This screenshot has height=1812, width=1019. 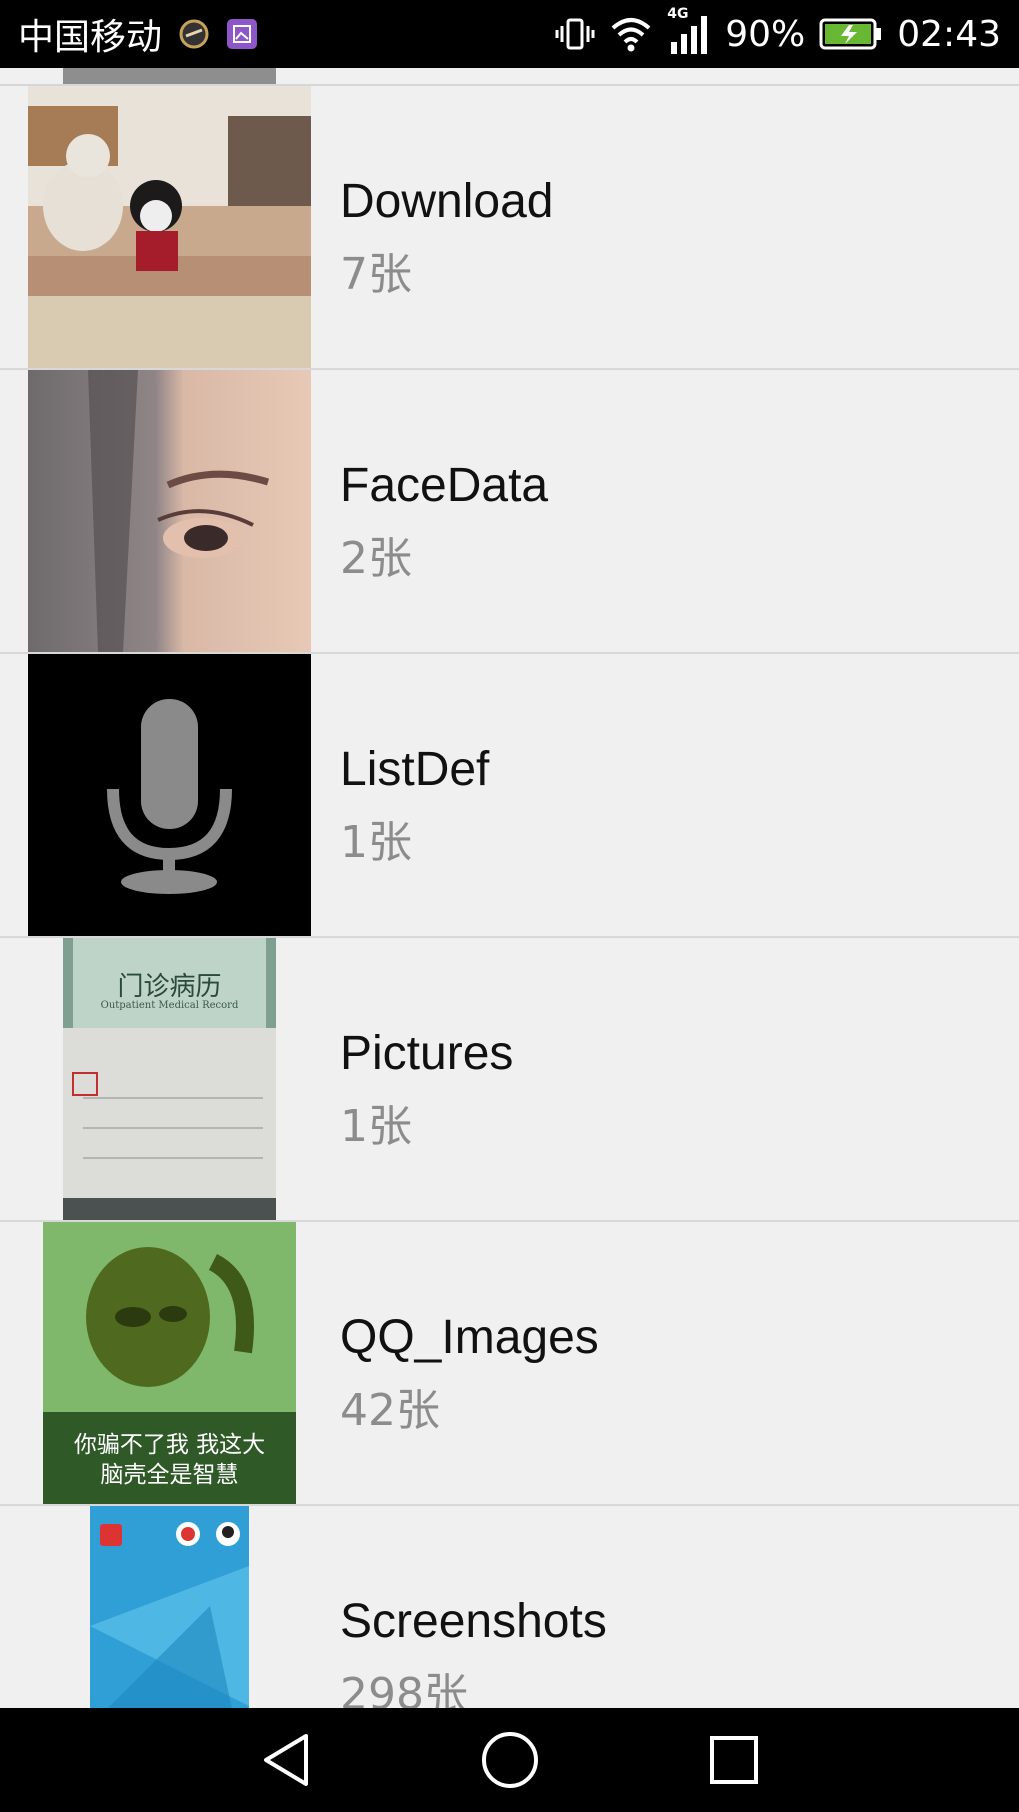 What do you see at coordinates (169, 1475) in the screenshot?
I see `meme-caption-line2: 脑壳全是智慧` at bounding box center [169, 1475].